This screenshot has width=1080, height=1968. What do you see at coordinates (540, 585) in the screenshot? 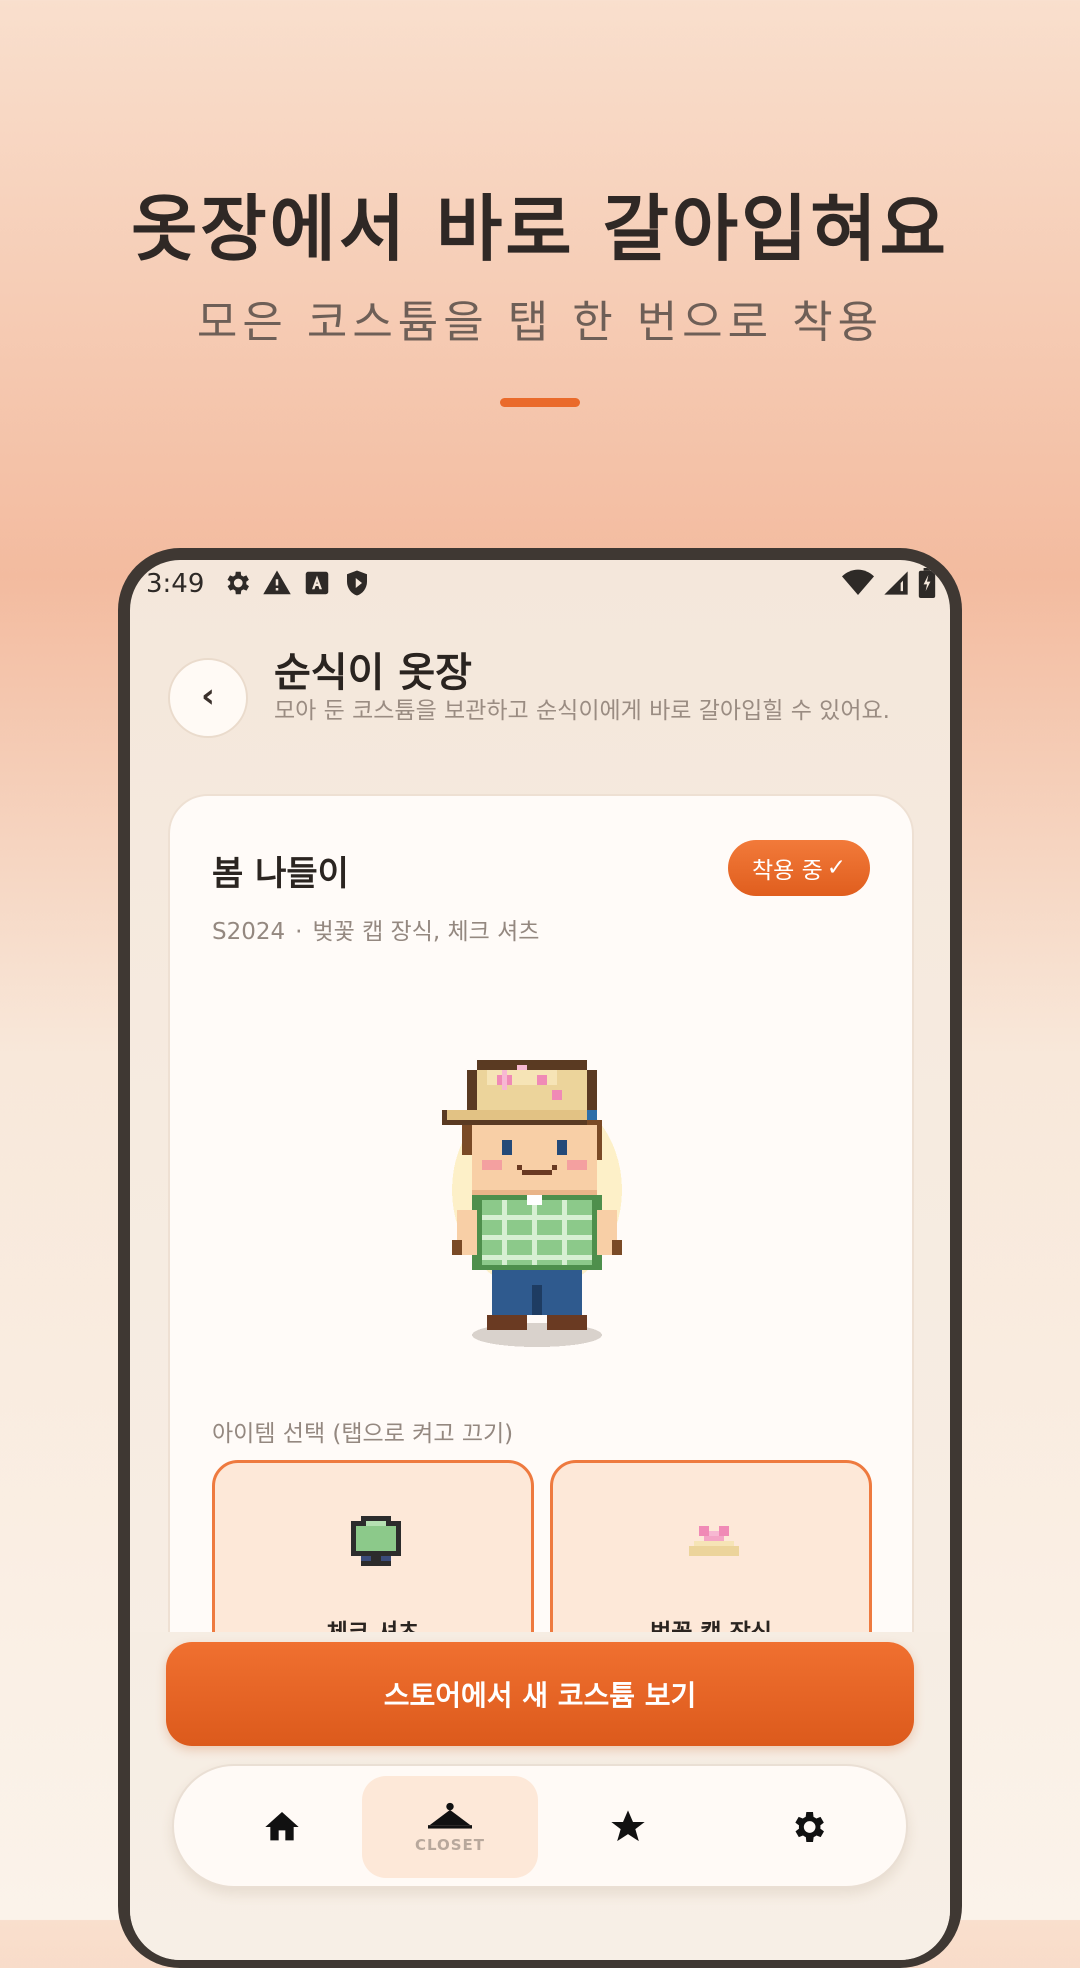
I see `status-bar: 3:49` at bounding box center [540, 585].